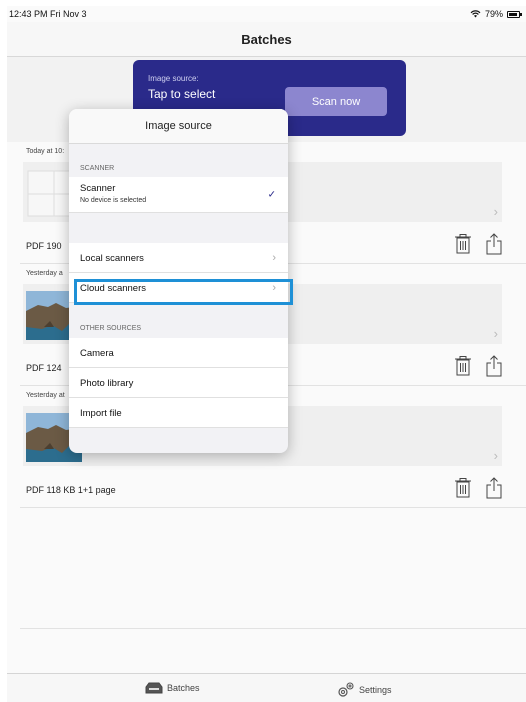 This screenshot has width=526, height=702. Describe the element at coordinates (98, 188) in the screenshot. I see `scanner-label: Scanner` at that location.